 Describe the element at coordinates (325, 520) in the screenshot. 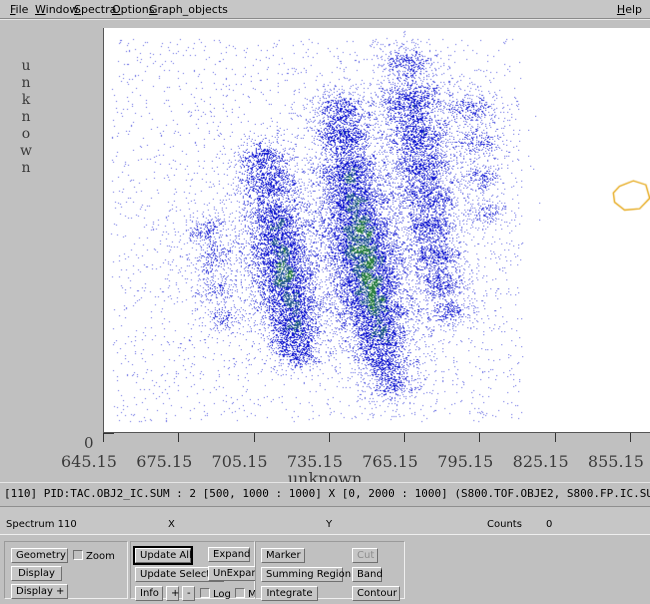

I see `status-bar: Spectrum 110 X Y Counts 0` at that location.